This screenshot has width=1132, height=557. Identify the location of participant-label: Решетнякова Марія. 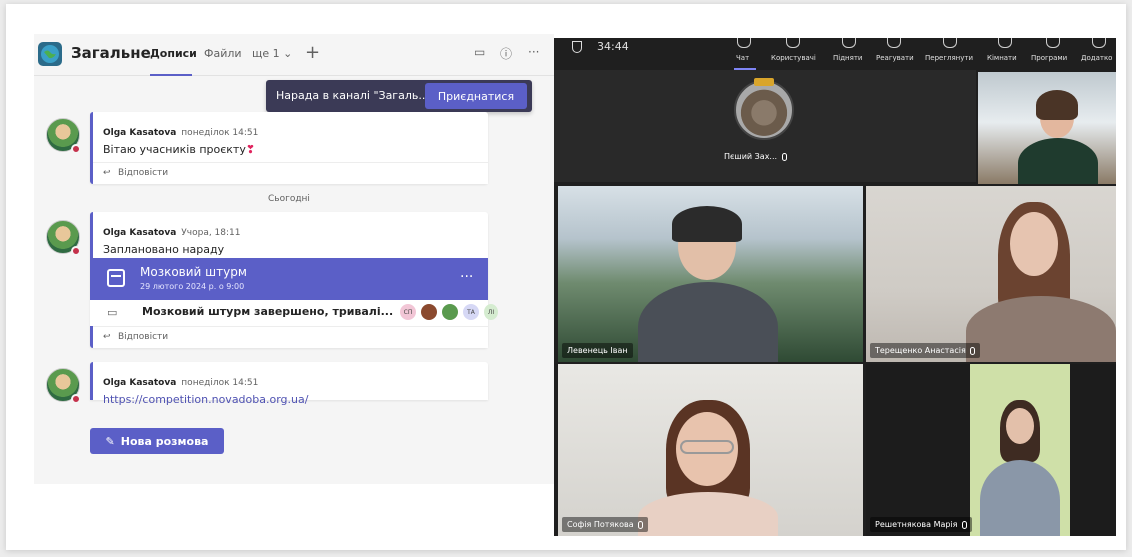
(921, 524).